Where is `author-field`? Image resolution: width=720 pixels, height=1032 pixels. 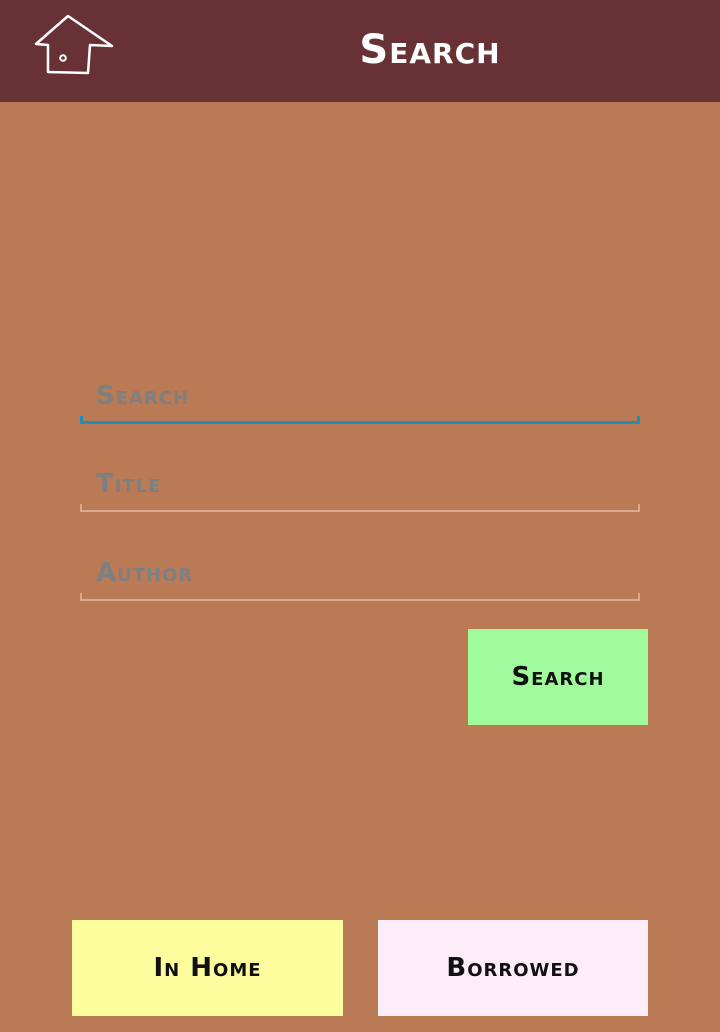
author-field is located at coordinates (360, 576).